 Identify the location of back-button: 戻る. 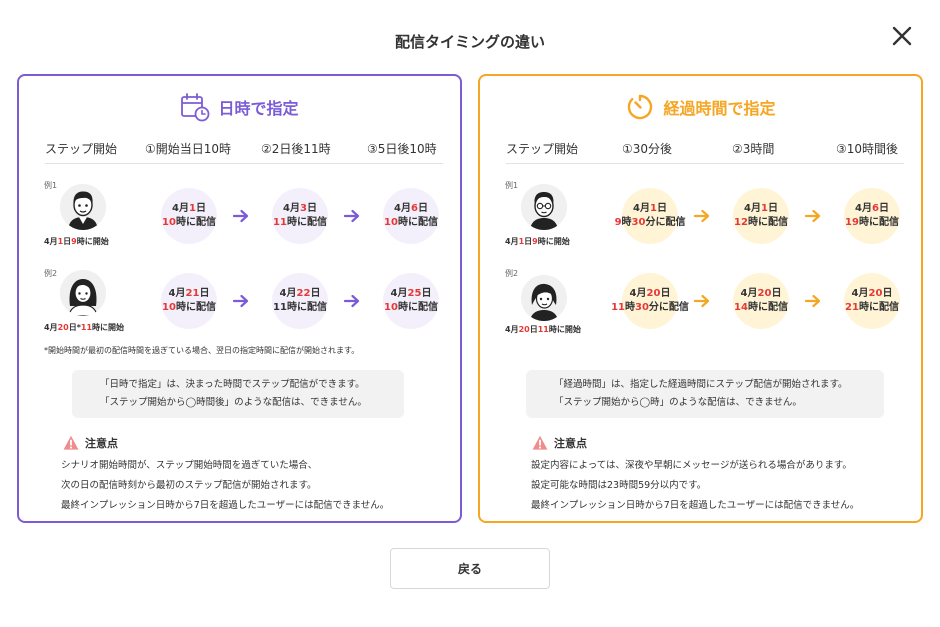
(470, 568).